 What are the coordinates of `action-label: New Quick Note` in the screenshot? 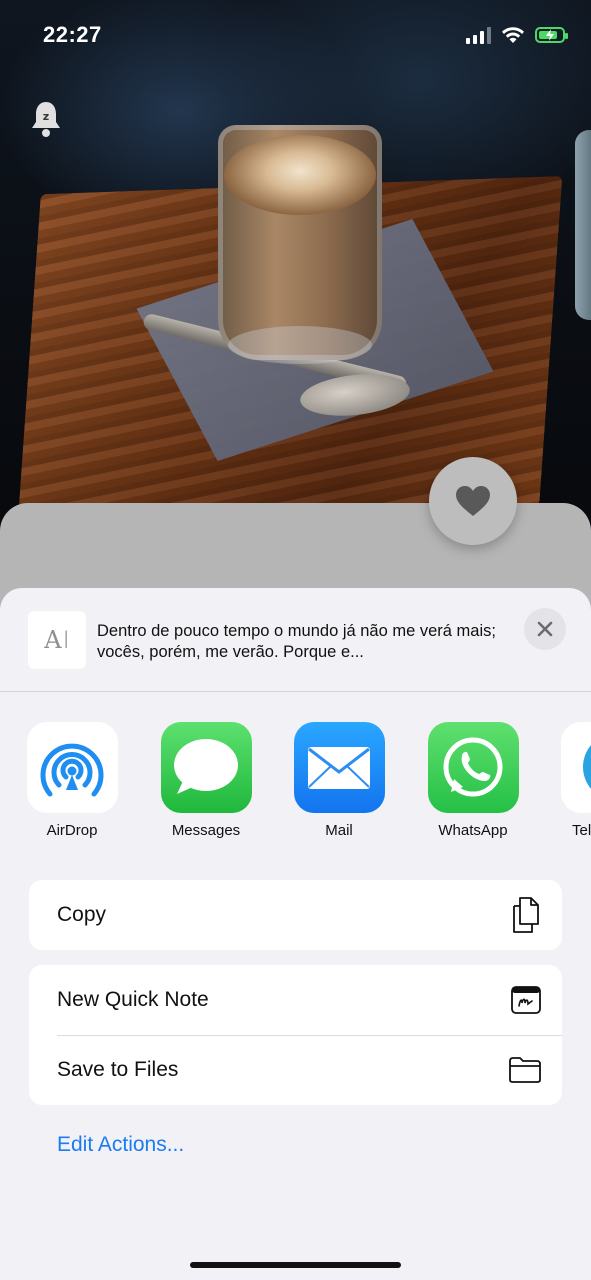 It's located at (133, 999).